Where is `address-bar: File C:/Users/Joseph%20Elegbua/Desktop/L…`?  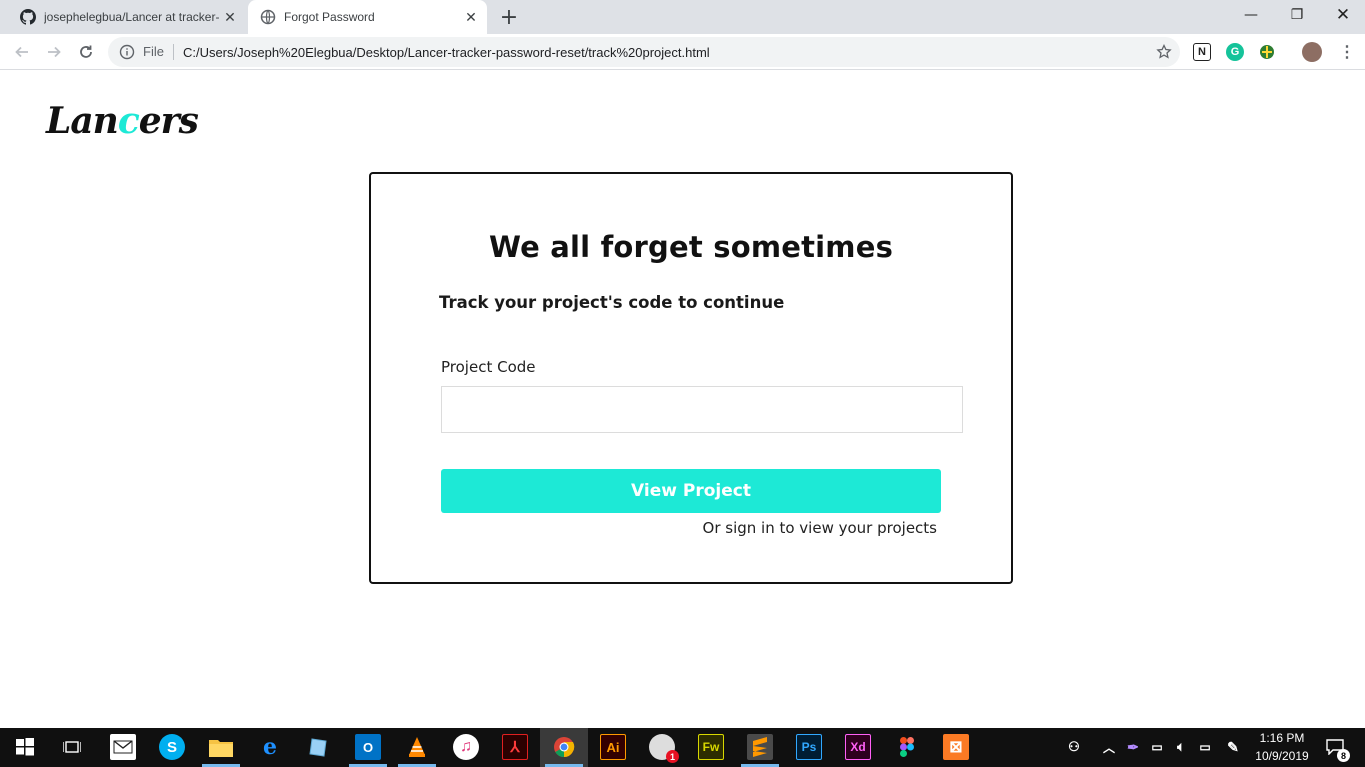
address-bar: File C:/Users/Joseph%20Elegbua/Desktop/L… is located at coordinates (644, 52).